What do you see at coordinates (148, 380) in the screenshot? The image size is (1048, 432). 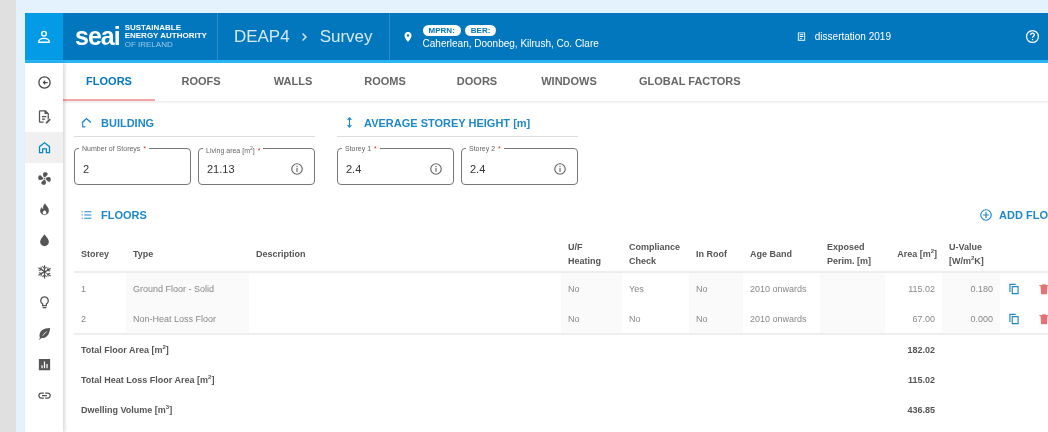 I see `total-label: Total Heat Loss Floor Area [m$^{2}$]` at bounding box center [148, 380].